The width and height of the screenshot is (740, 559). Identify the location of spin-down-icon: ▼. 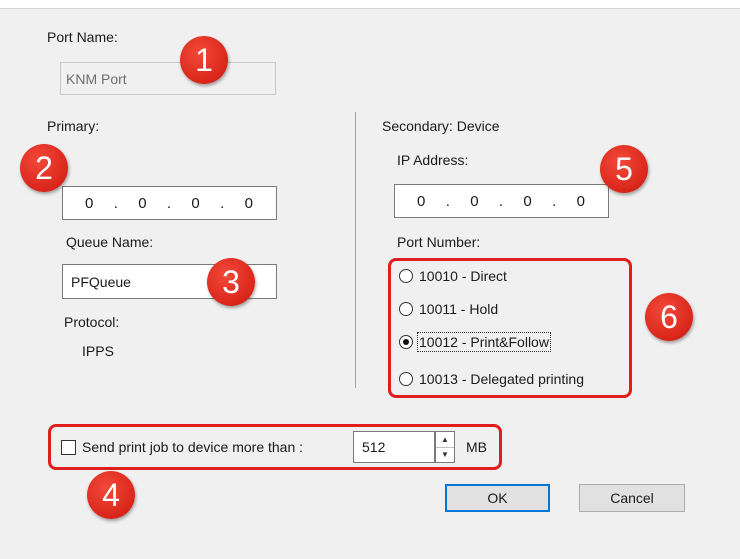
(445, 454).